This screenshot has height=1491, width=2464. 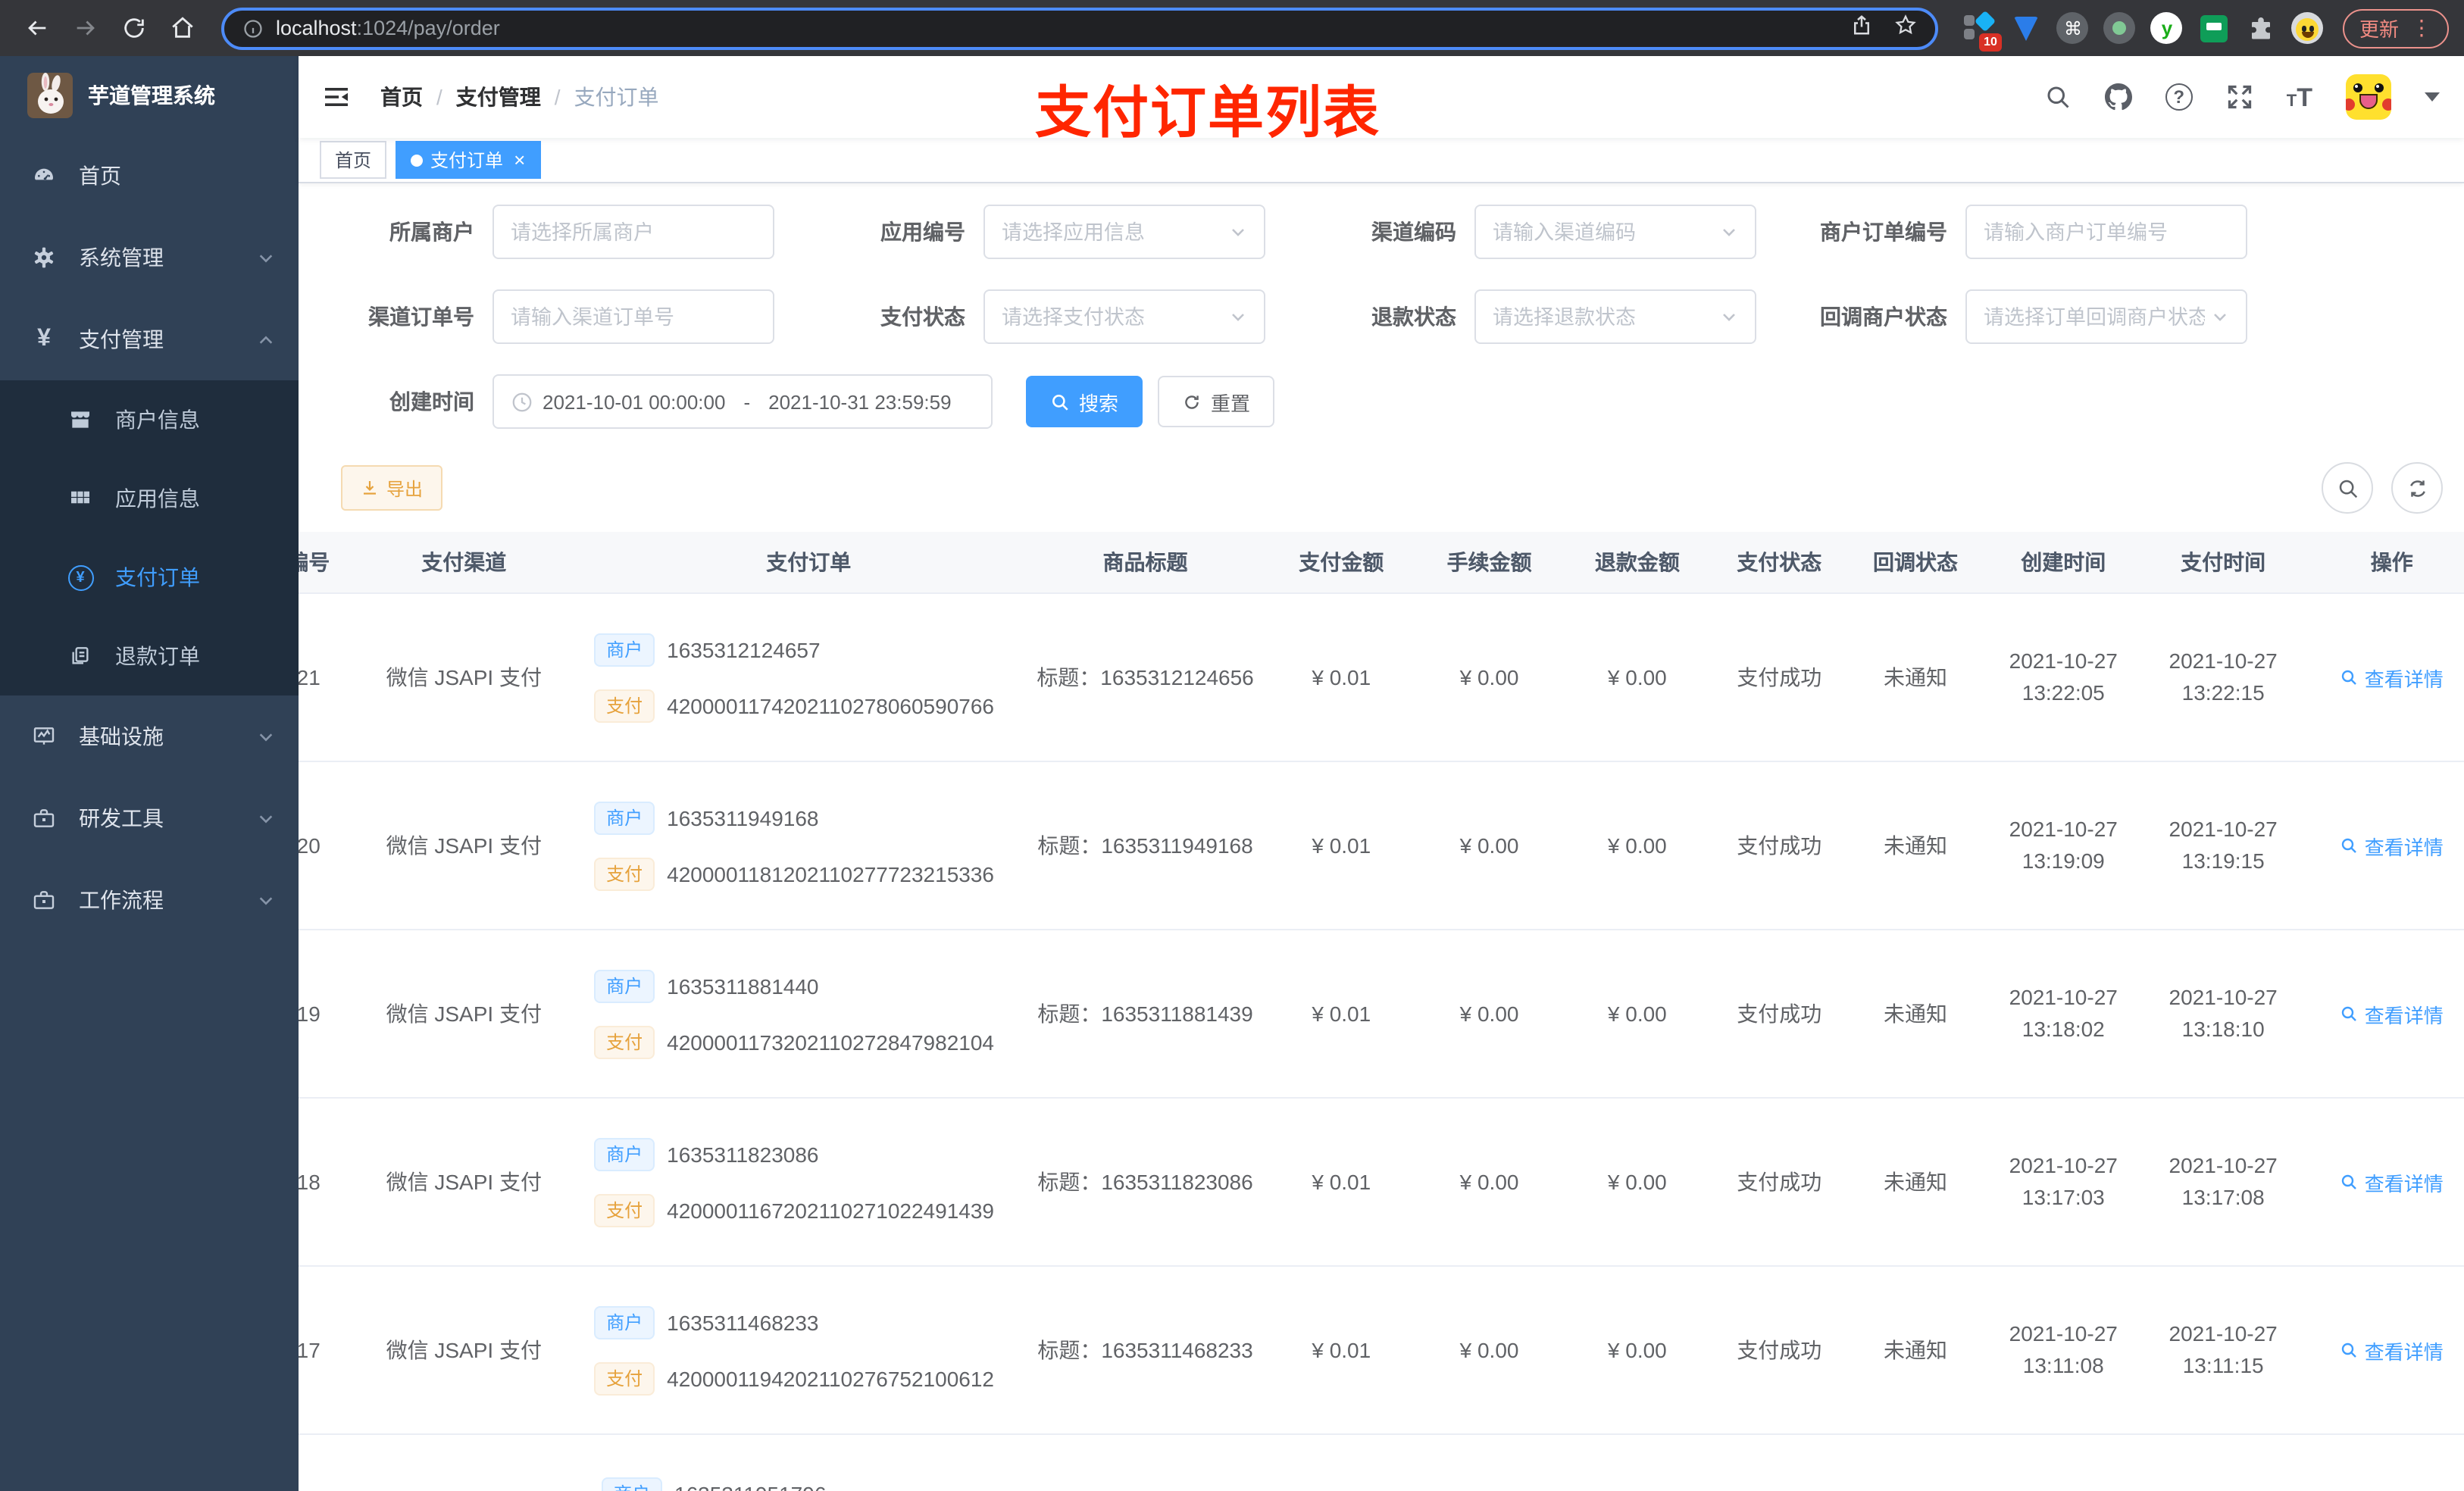 I want to click on chevron-down-icon, so click(x=266, y=818).